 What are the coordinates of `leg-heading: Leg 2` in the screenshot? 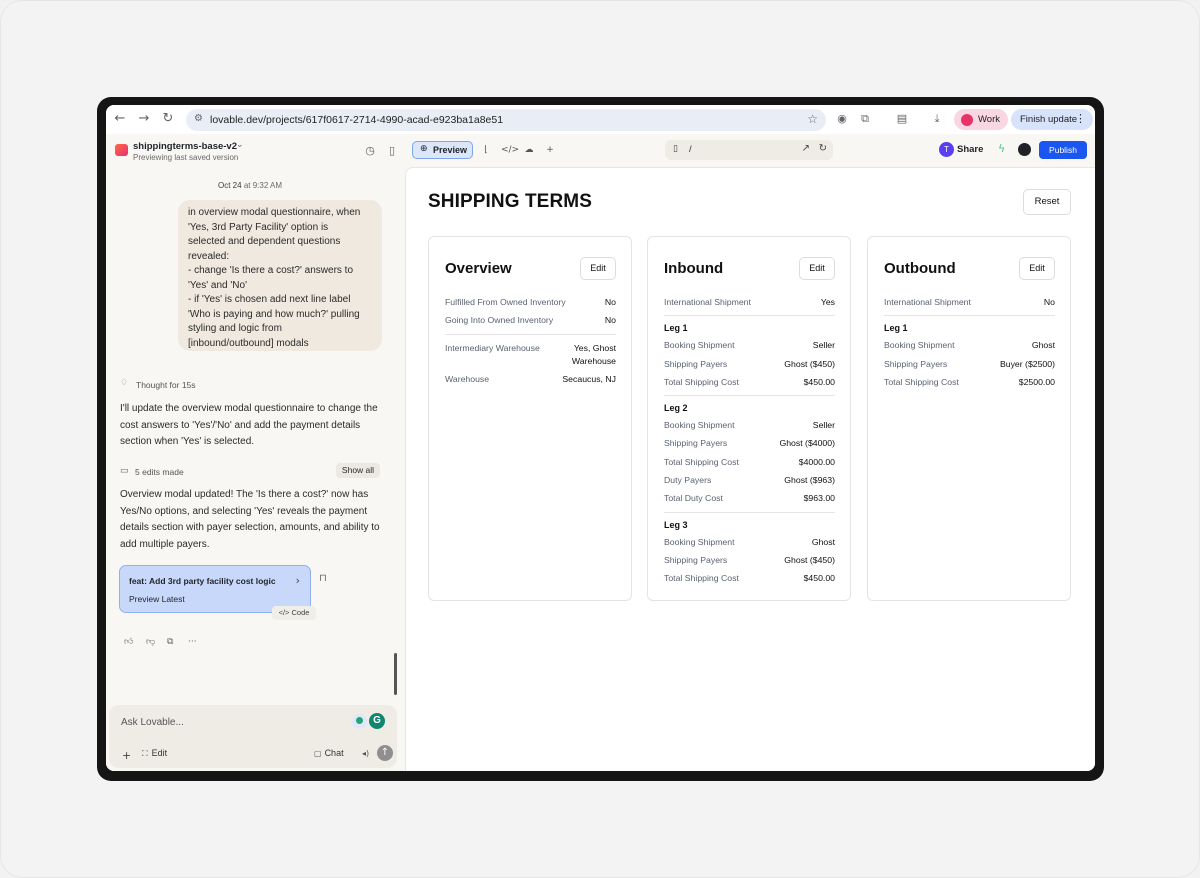 It's located at (676, 408).